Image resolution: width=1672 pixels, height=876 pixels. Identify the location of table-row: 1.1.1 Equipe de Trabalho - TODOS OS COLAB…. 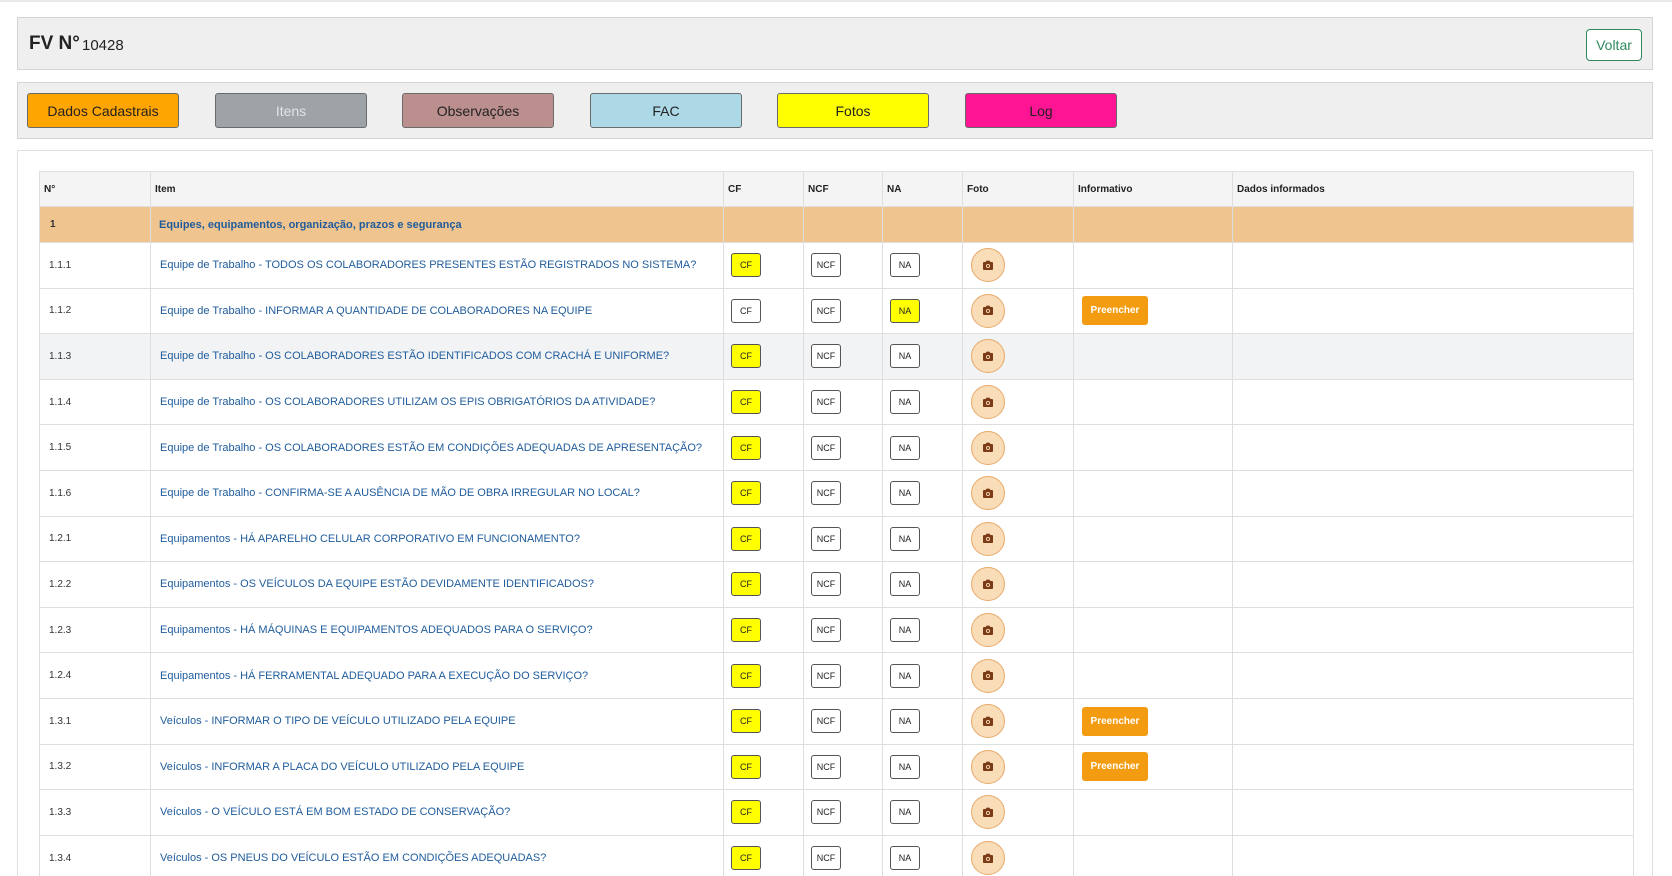
(836, 265).